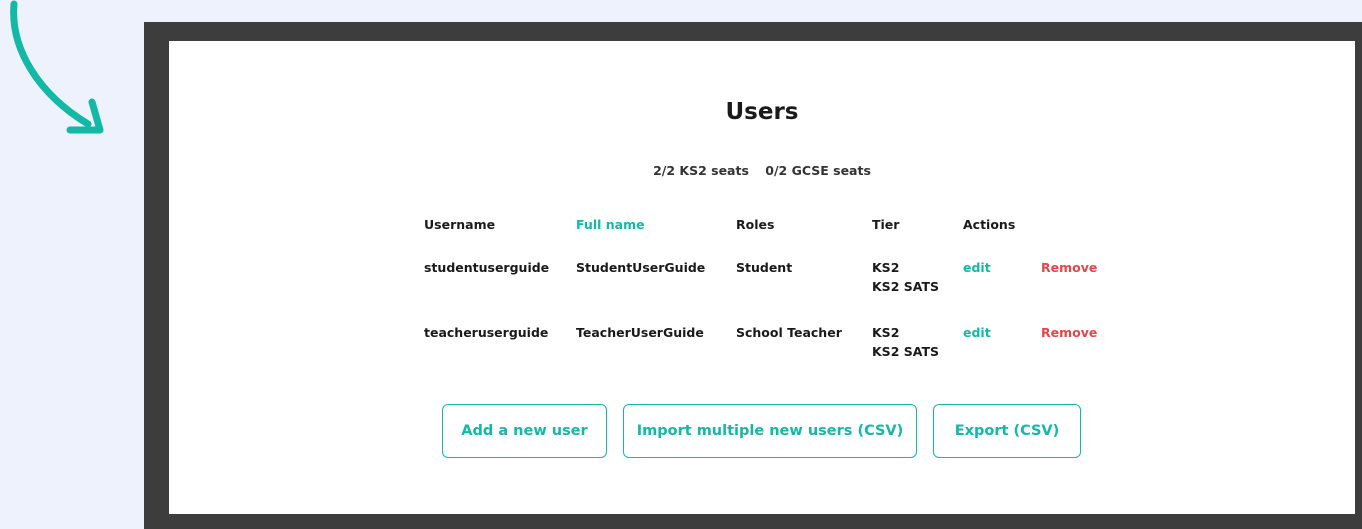 The width and height of the screenshot is (1362, 529). I want to click on column-header-tier: Tier, so click(886, 224).